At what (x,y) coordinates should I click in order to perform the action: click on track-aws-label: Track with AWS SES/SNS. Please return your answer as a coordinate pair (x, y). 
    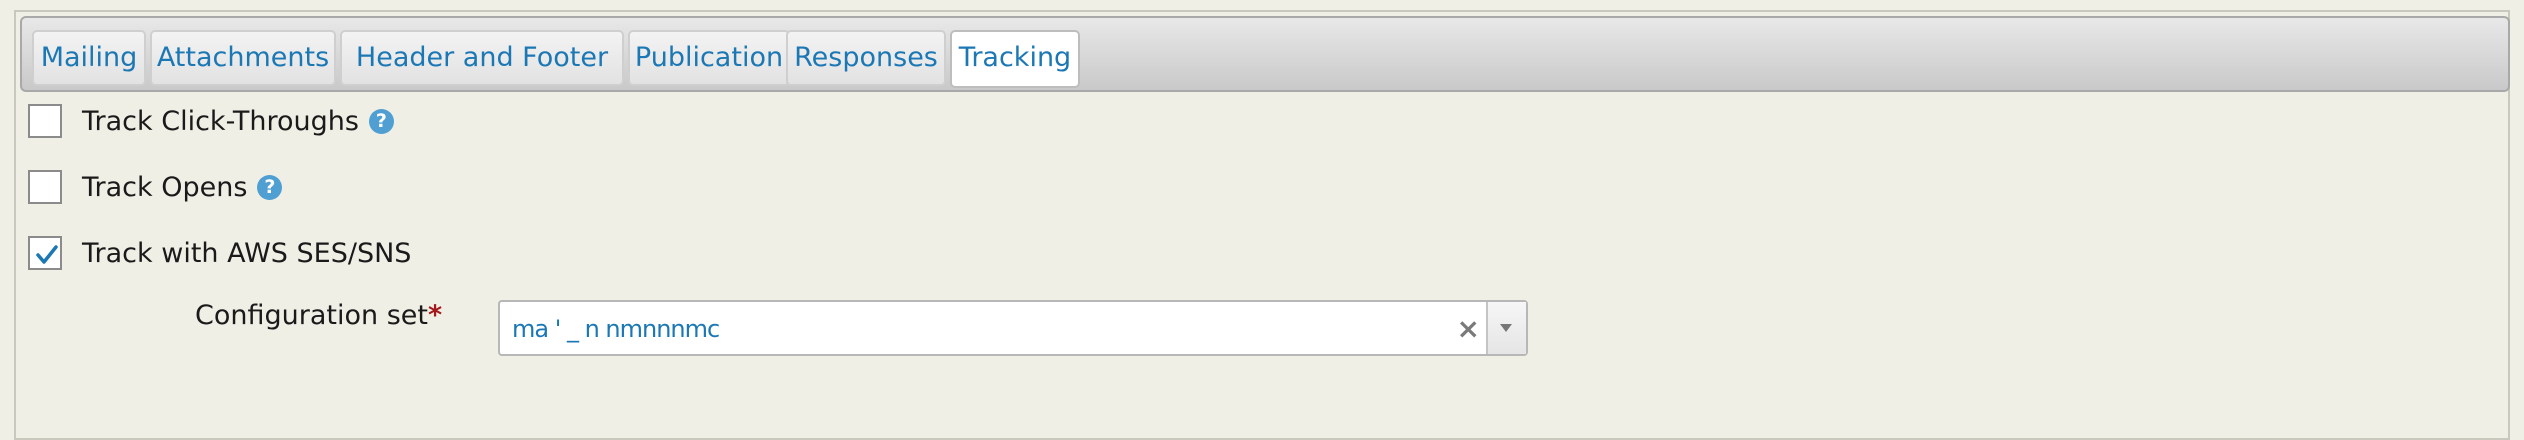
    Looking at the image, I should click on (247, 253).